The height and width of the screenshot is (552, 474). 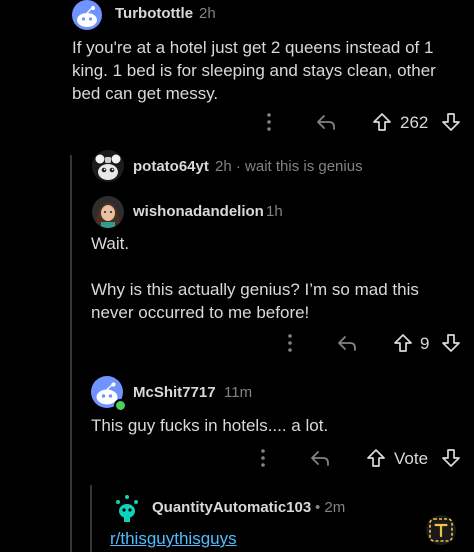 What do you see at coordinates (210, 425) in the screenshot?
I see `comment-body: This guy fucks in hotels.... a lot.` at bounding box center [210, 425].